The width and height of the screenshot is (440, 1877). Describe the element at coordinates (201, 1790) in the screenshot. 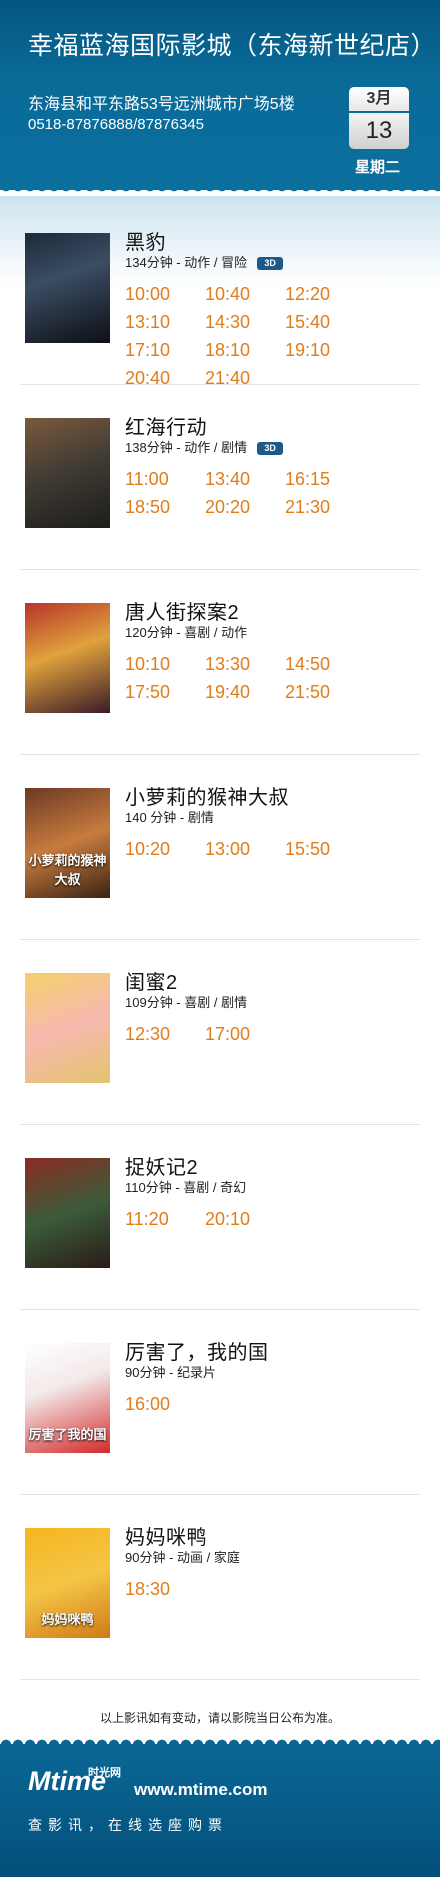

I see `site-url-link: www.mtime.com` at that location.